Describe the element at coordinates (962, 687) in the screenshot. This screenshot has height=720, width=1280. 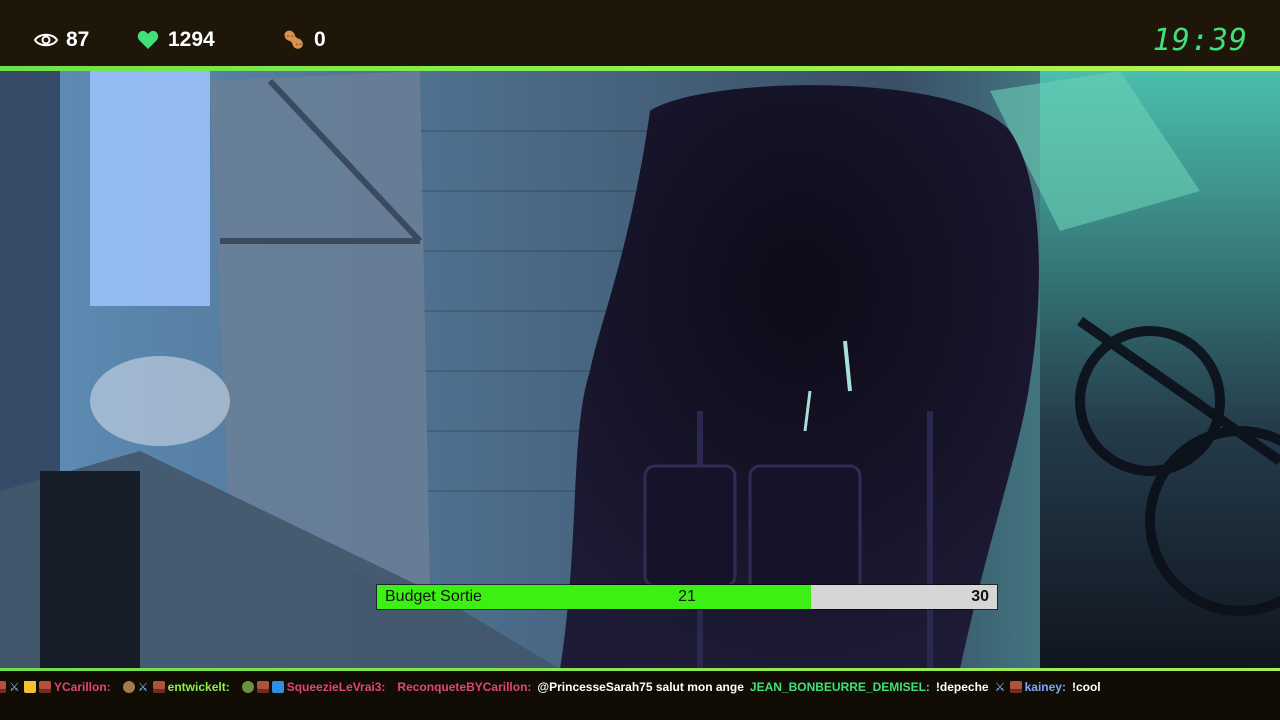
I see `chat-text: !depeche` at that location.